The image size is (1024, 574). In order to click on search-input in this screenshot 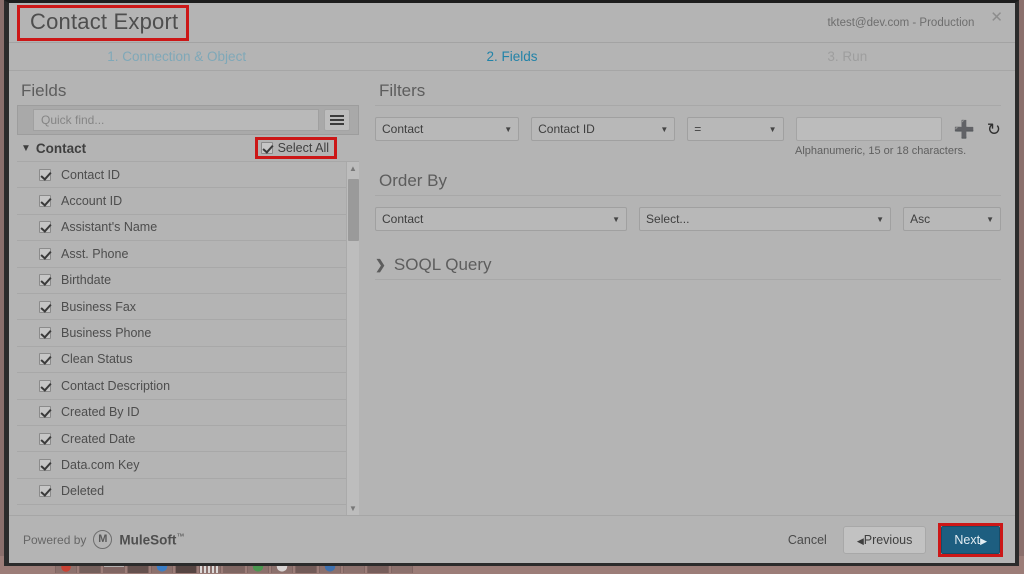, I will do `click(176, 120)`.